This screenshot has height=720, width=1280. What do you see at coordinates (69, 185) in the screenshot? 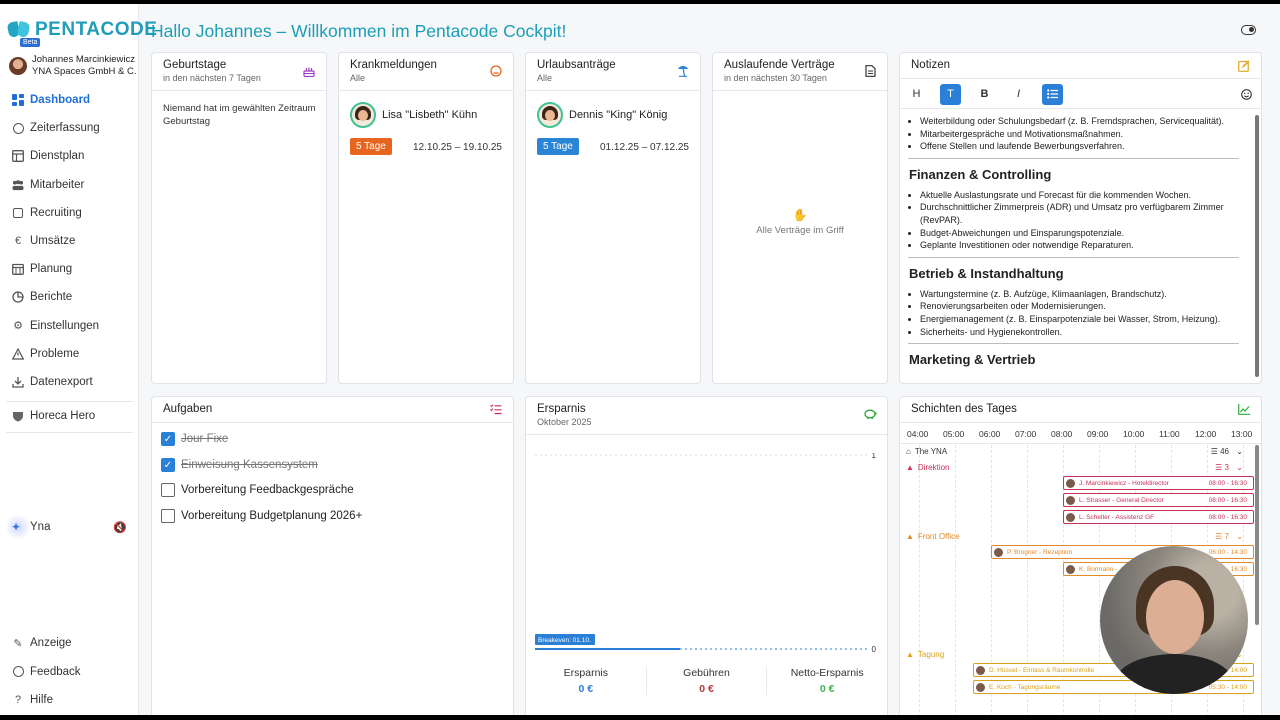
I see `nav-item-mitarbeiter: Mitarbeiter` at bounding box center [69, 185].